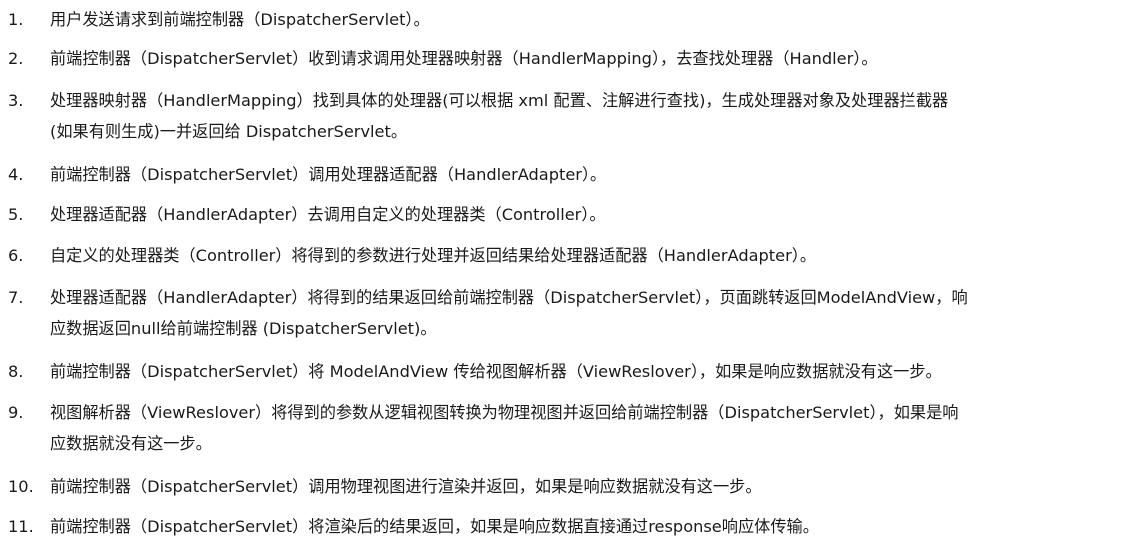 This screenshot has width=1148, height=550. I want to click on list-number: 8., so click(16, 371).